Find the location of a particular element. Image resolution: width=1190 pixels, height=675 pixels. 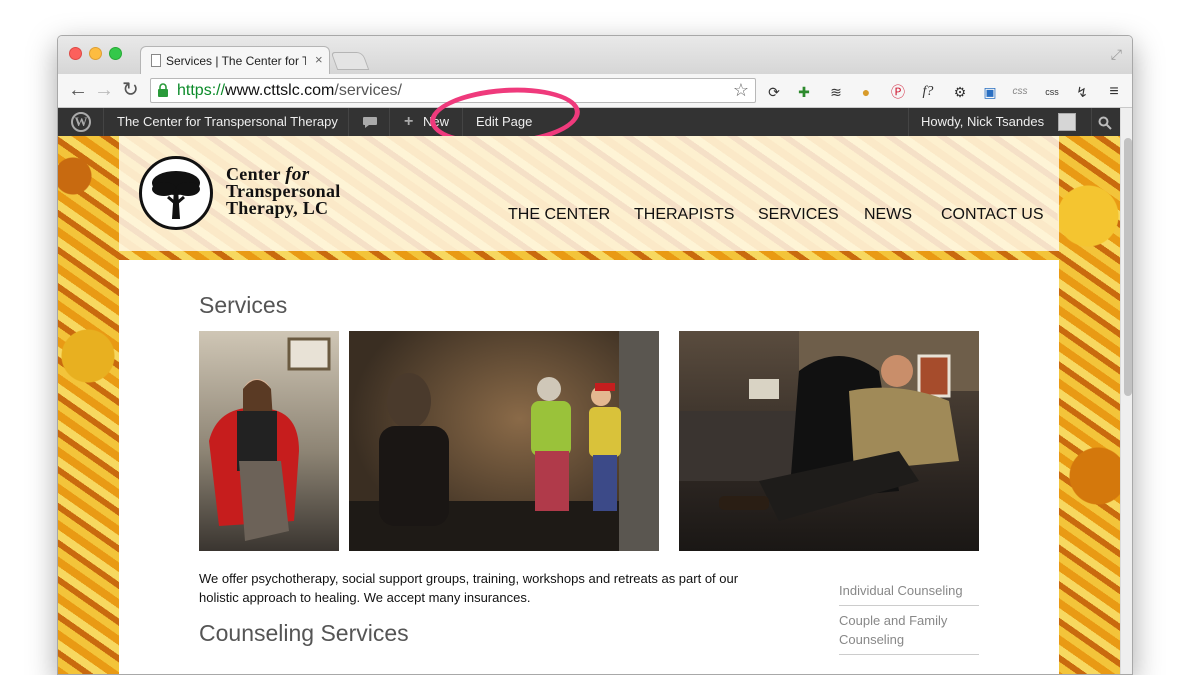

document-icon is located at coordinates (156, 60).